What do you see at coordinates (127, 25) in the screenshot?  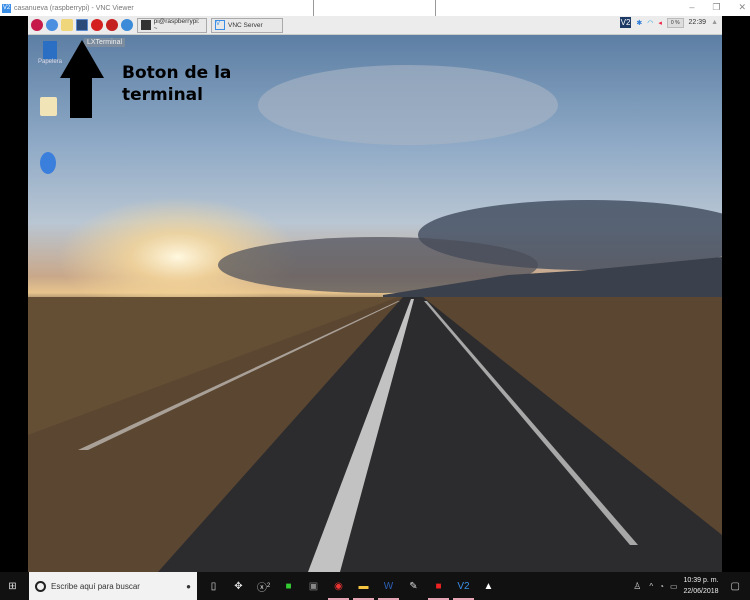 I see `chromium-icon` at bounding box center [127, 25].